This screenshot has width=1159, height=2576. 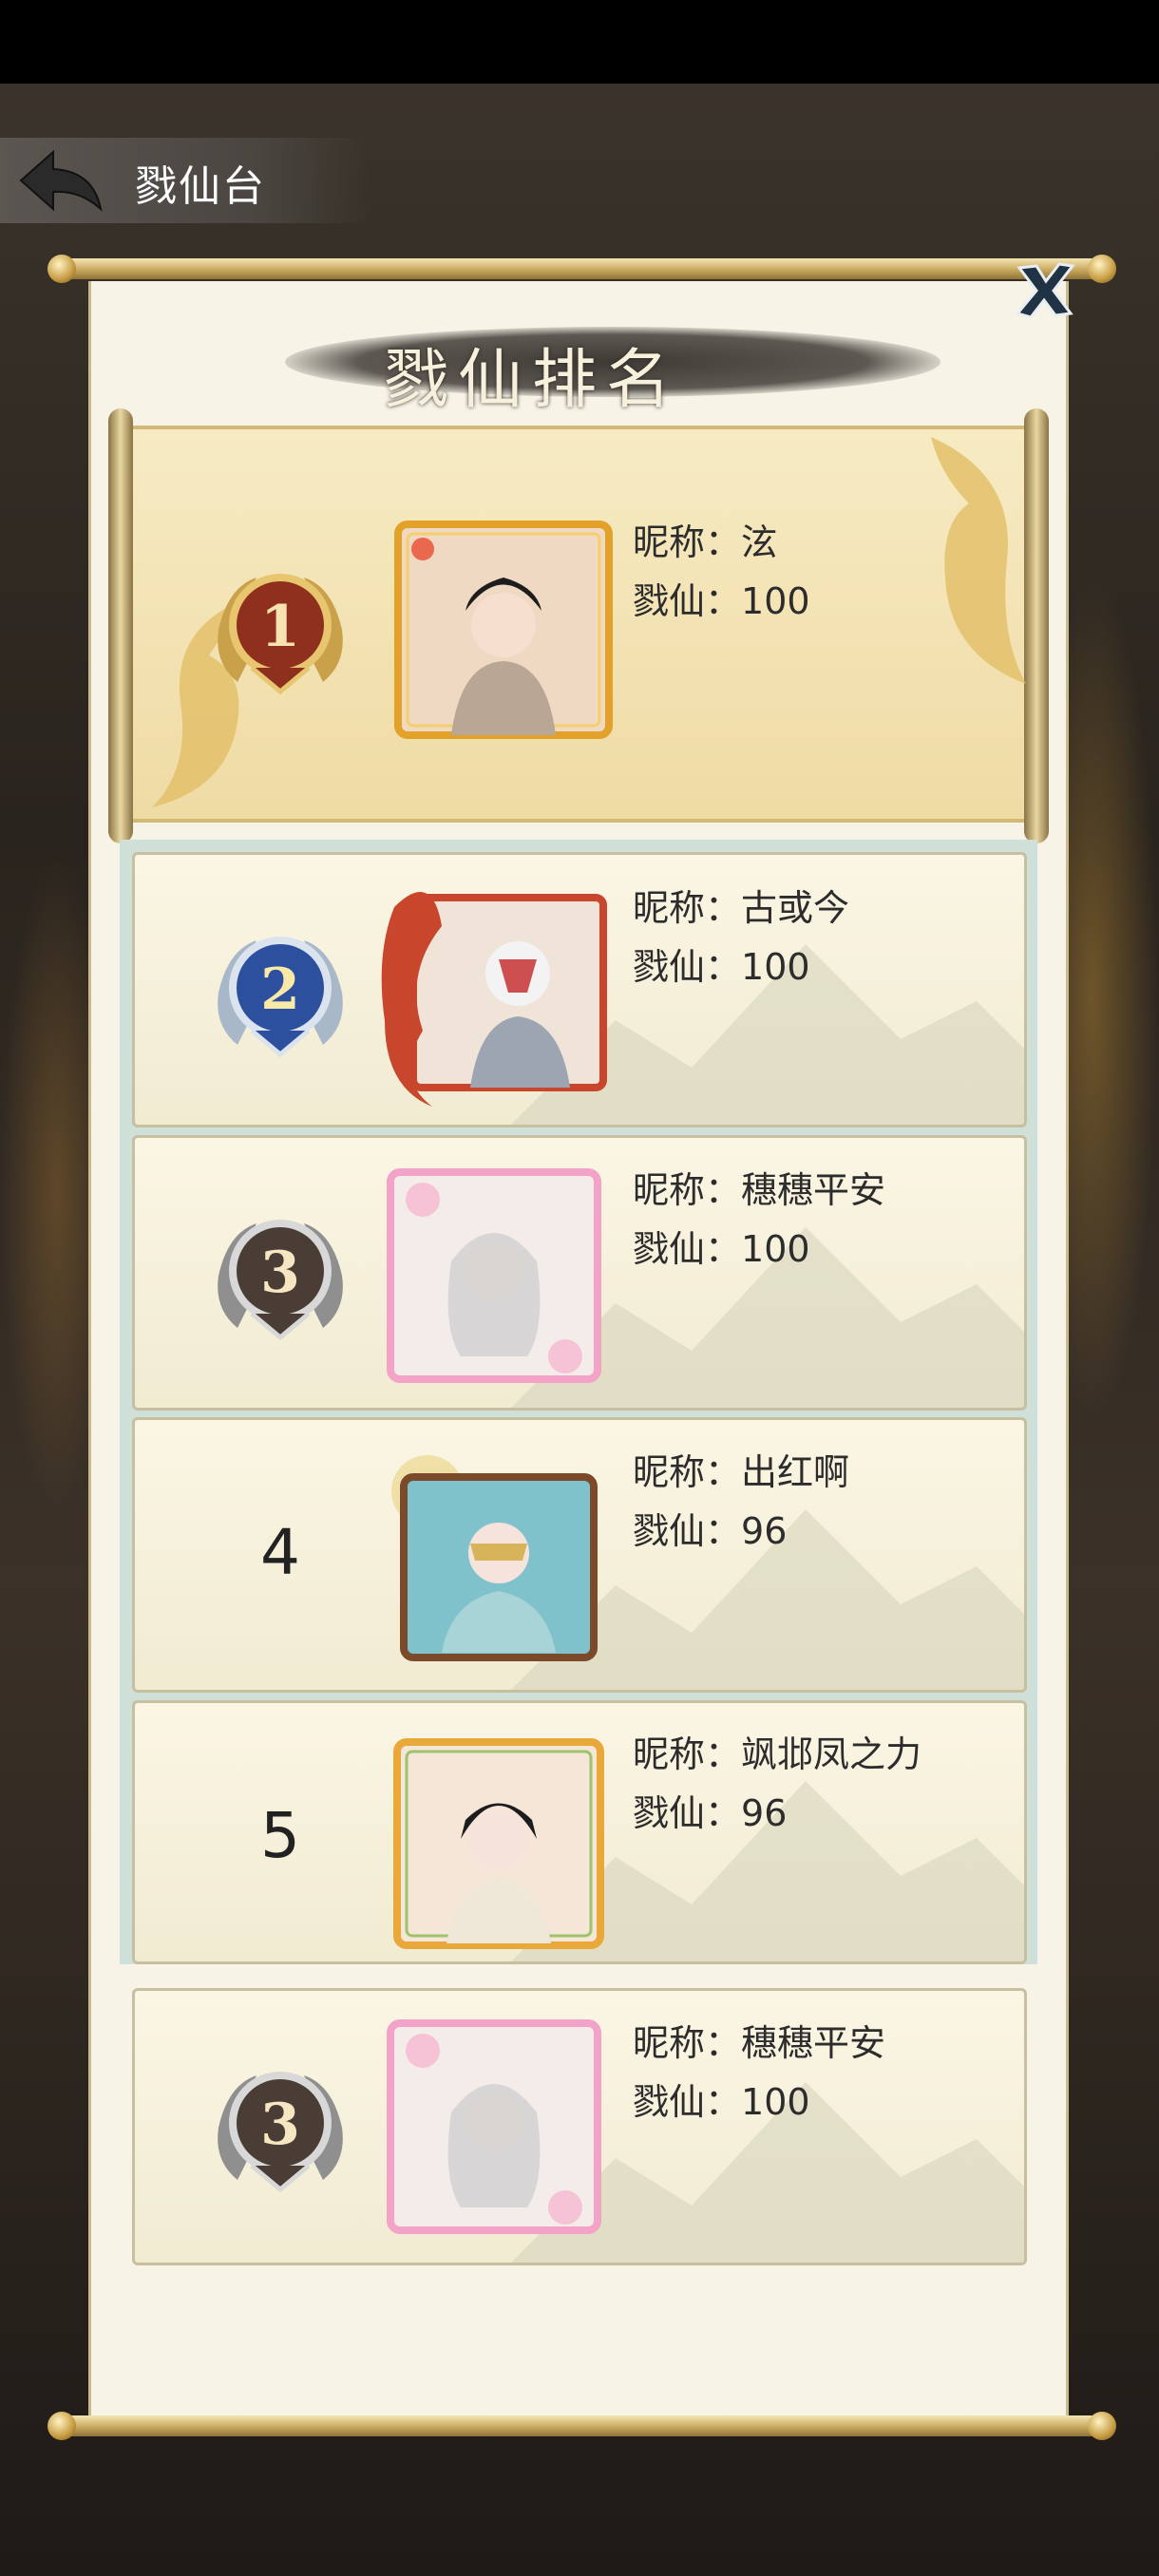 I want to click on scroll-roller-left, so click(x=120, y=625).